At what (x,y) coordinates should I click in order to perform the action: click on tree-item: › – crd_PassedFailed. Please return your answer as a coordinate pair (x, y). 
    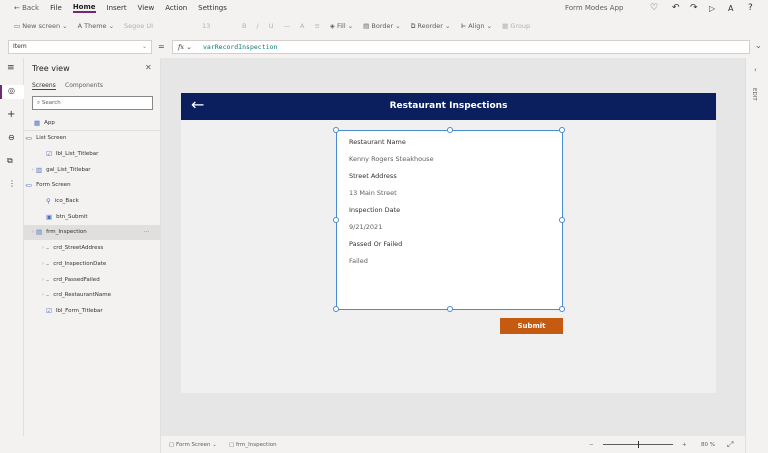
    Looking at the image, I should click on (92, 279).